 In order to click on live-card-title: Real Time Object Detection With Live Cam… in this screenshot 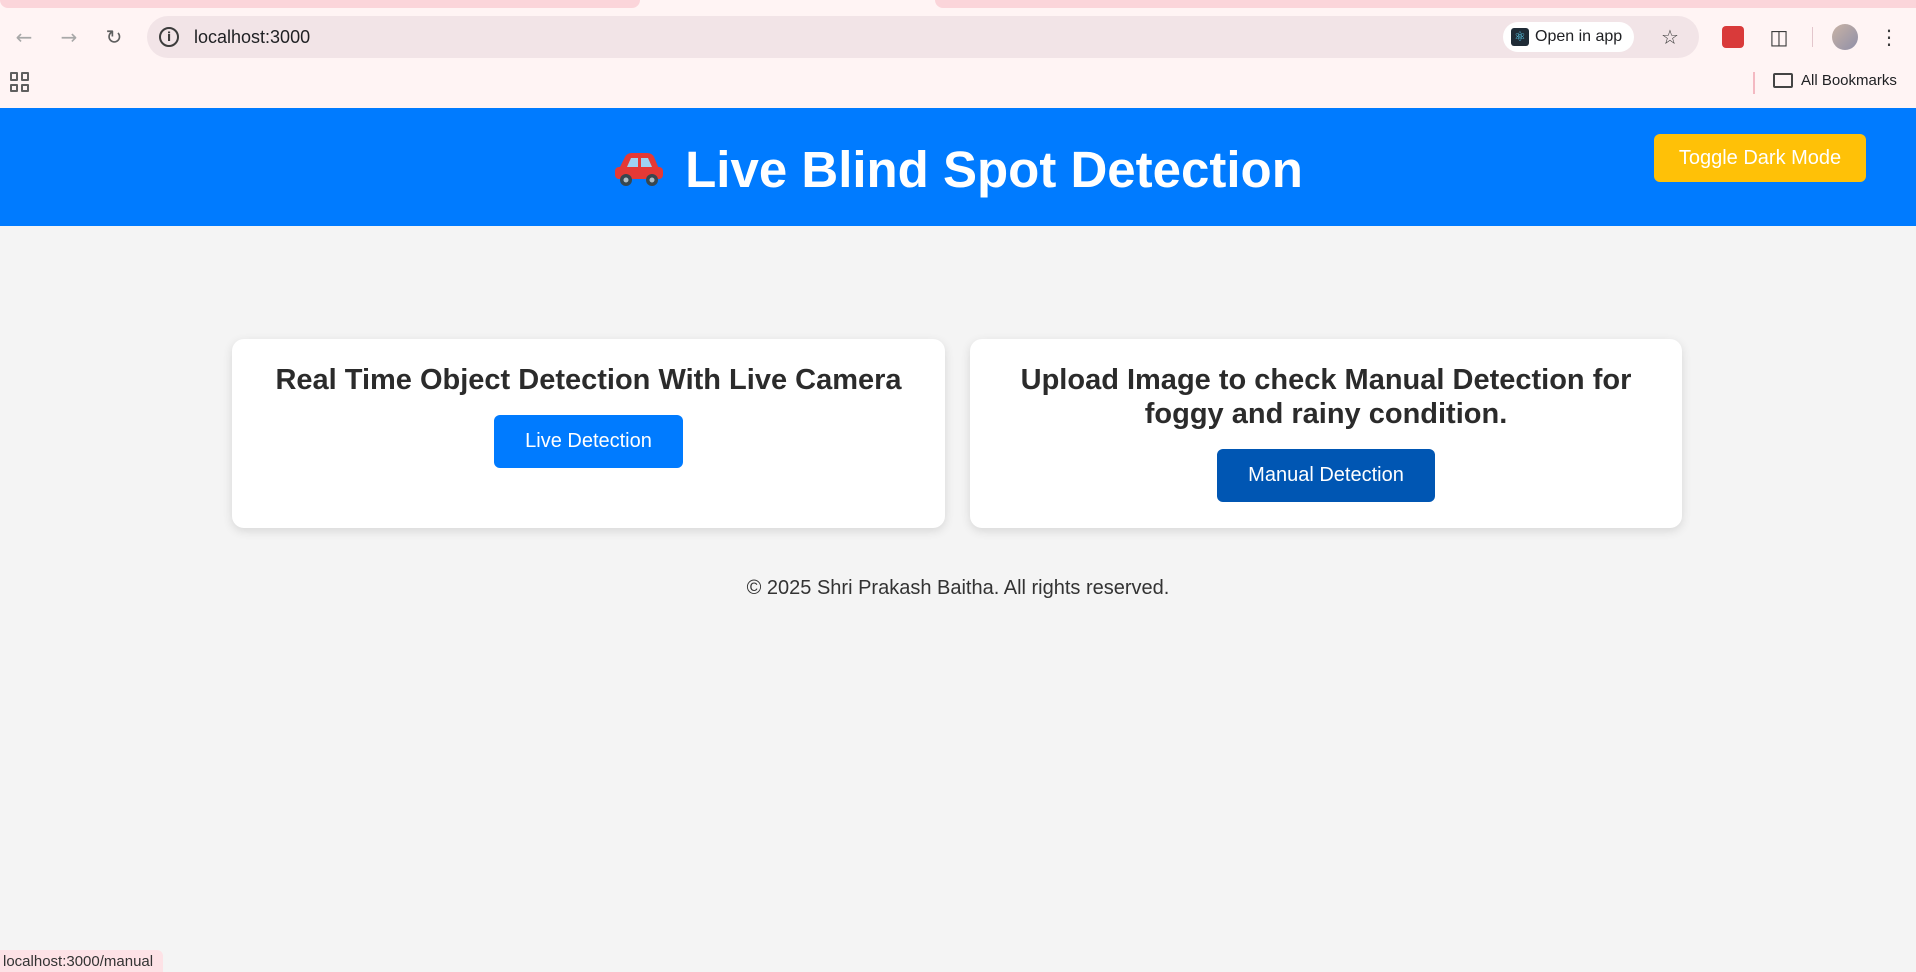, I will do `click(588, 380)`.